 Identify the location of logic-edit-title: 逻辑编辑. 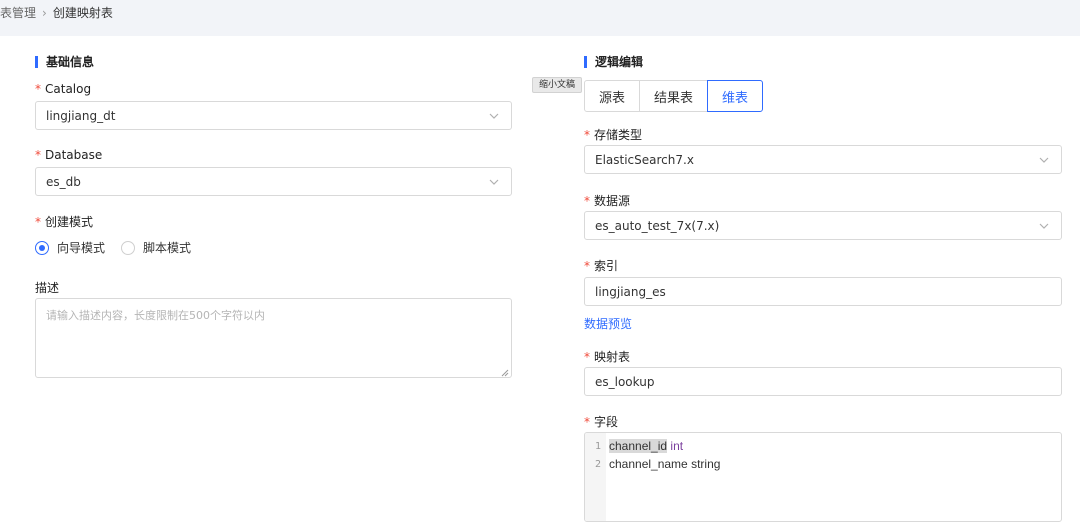
(613, 61).